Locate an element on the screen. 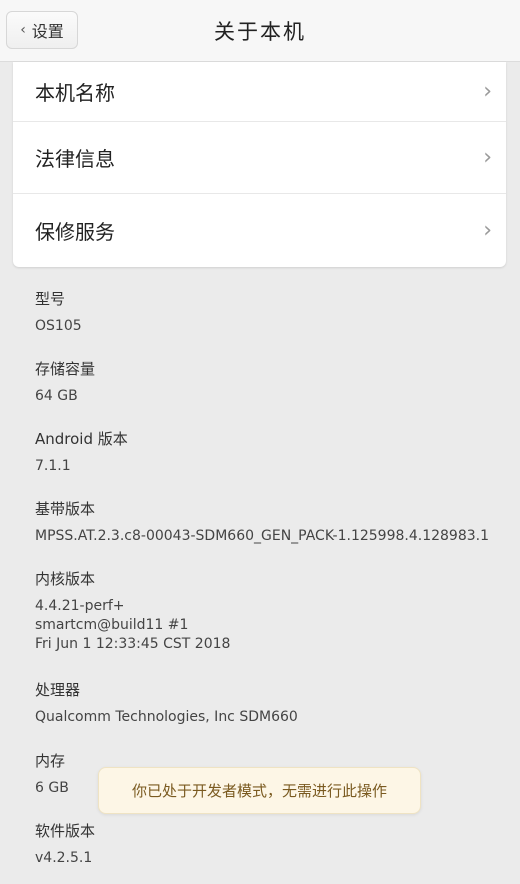 This screenshot has width=520, height=884. kernel-line: smartcm@build11 #1 is located at coordinates (112, 625).